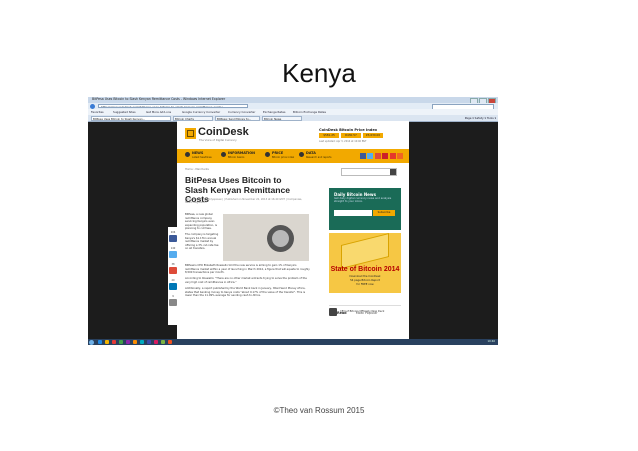 The height and width of the screenshot is (451, 638). What do you see at coordinates (173, 270) in the screenshot?
I see `googleplus-share-icon` at bounding box center [173, 270].